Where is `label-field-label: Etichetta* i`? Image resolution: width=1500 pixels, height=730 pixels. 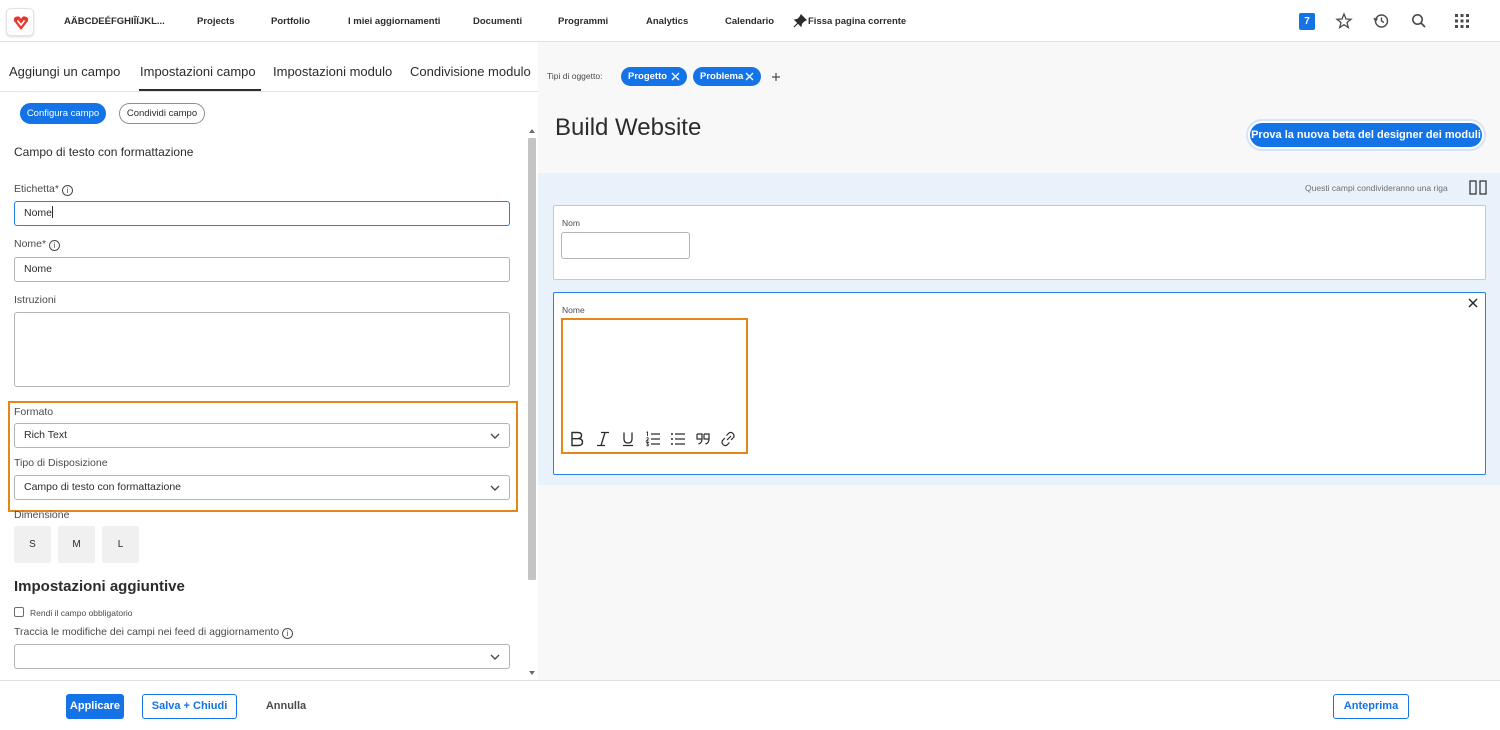
label-field-label: Etichetta* i is located at coordinates (43, 189).